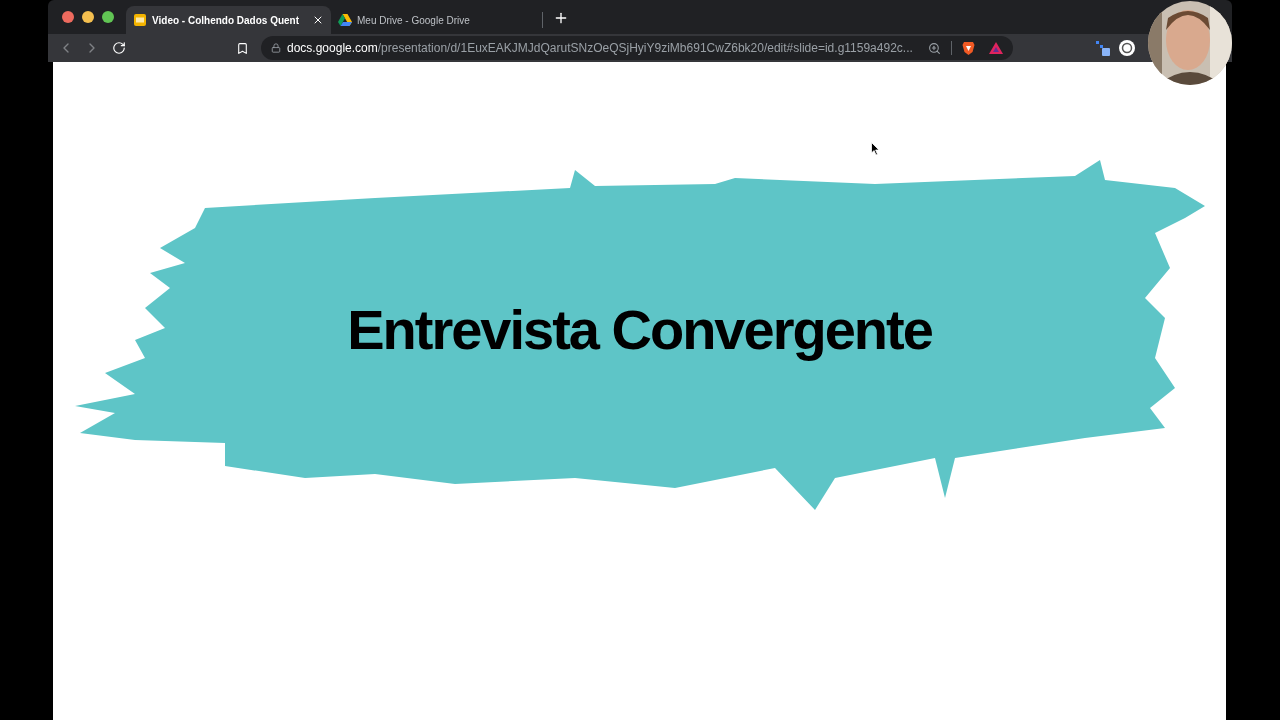 The height and width of the screenshot is (720, 1280). Describe the element at coordinates (108, 17) in the screenshot. I see `maximize-window-button` at that location.